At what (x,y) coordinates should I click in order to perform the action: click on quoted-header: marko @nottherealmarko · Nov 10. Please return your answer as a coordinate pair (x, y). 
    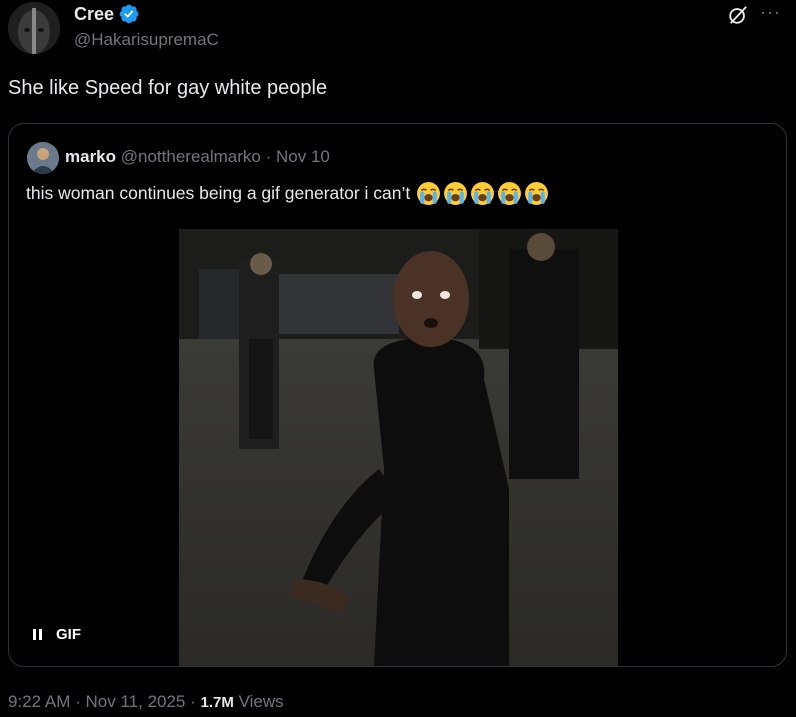
    Looking at the image, I should click on (197, 157).